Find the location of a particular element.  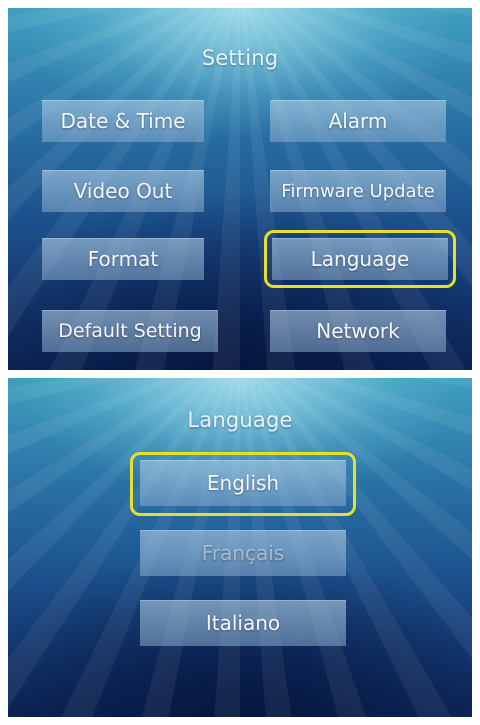

language-button: Language is located at coordinates (360, 259).